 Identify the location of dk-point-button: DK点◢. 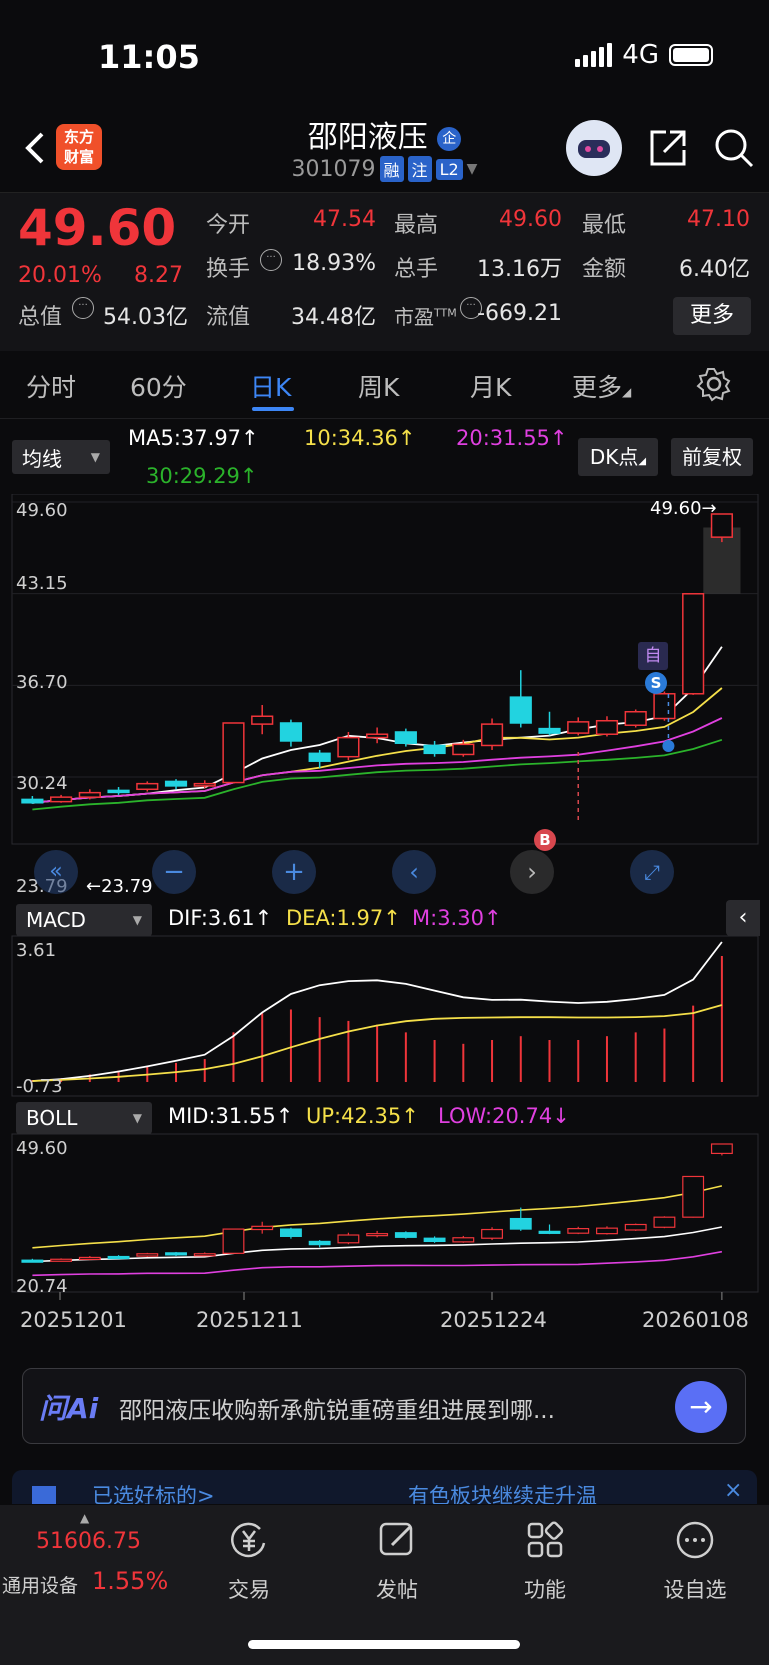
(618, 457).